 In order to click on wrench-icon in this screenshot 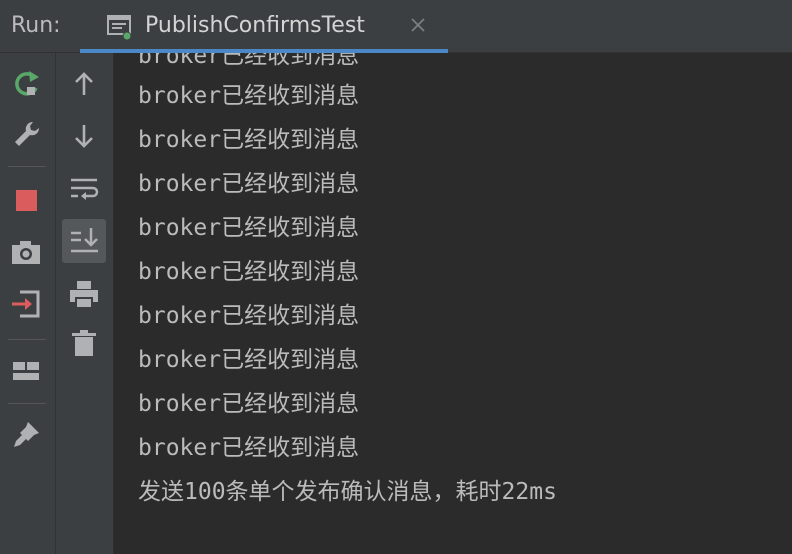, I will do `click(27, 134)`.